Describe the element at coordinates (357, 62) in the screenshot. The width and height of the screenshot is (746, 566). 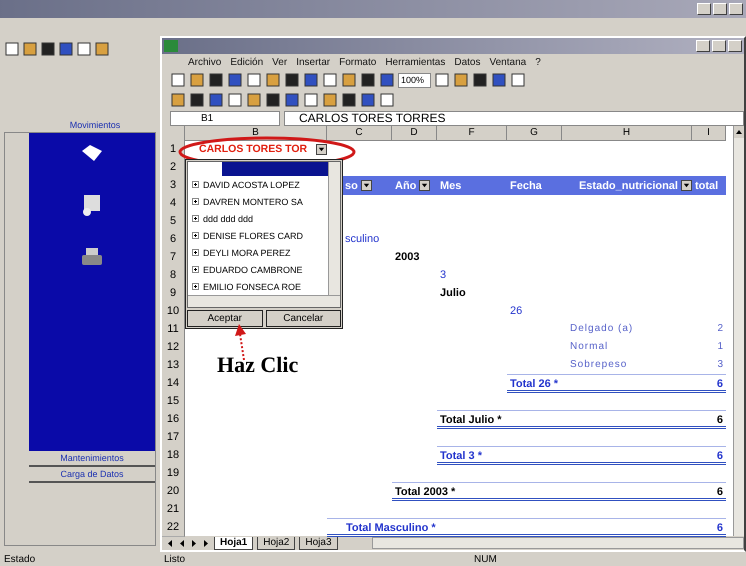
I see `menu-item: Formato` at that location.